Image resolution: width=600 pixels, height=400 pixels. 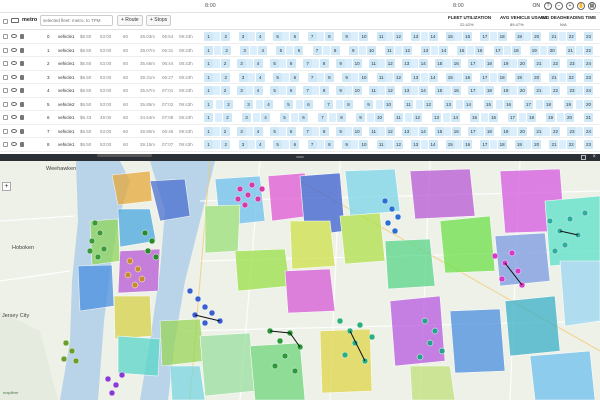 What do you see at coordinates (5, 21) in the screenshot?
I see `select-all-checkbox` at bounding box center [5, 21].